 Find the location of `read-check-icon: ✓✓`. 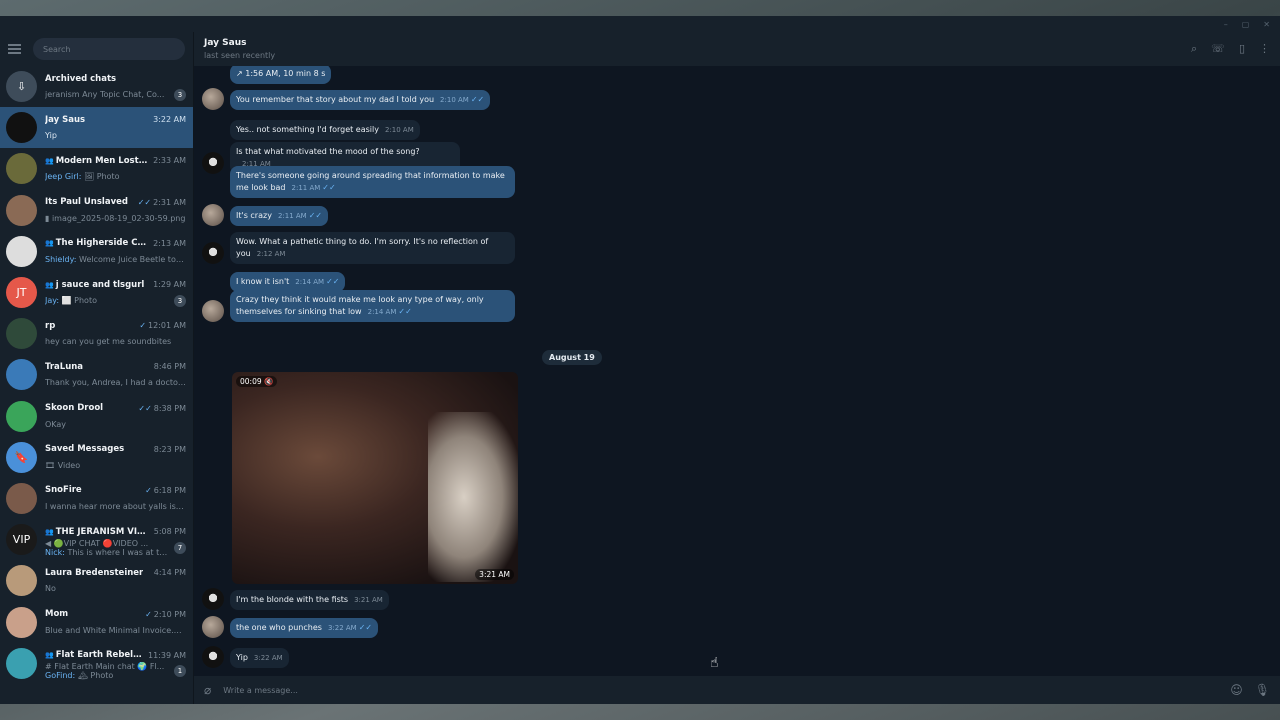

read-check-icon: ✓✓ is located at coordinates (315, 215).